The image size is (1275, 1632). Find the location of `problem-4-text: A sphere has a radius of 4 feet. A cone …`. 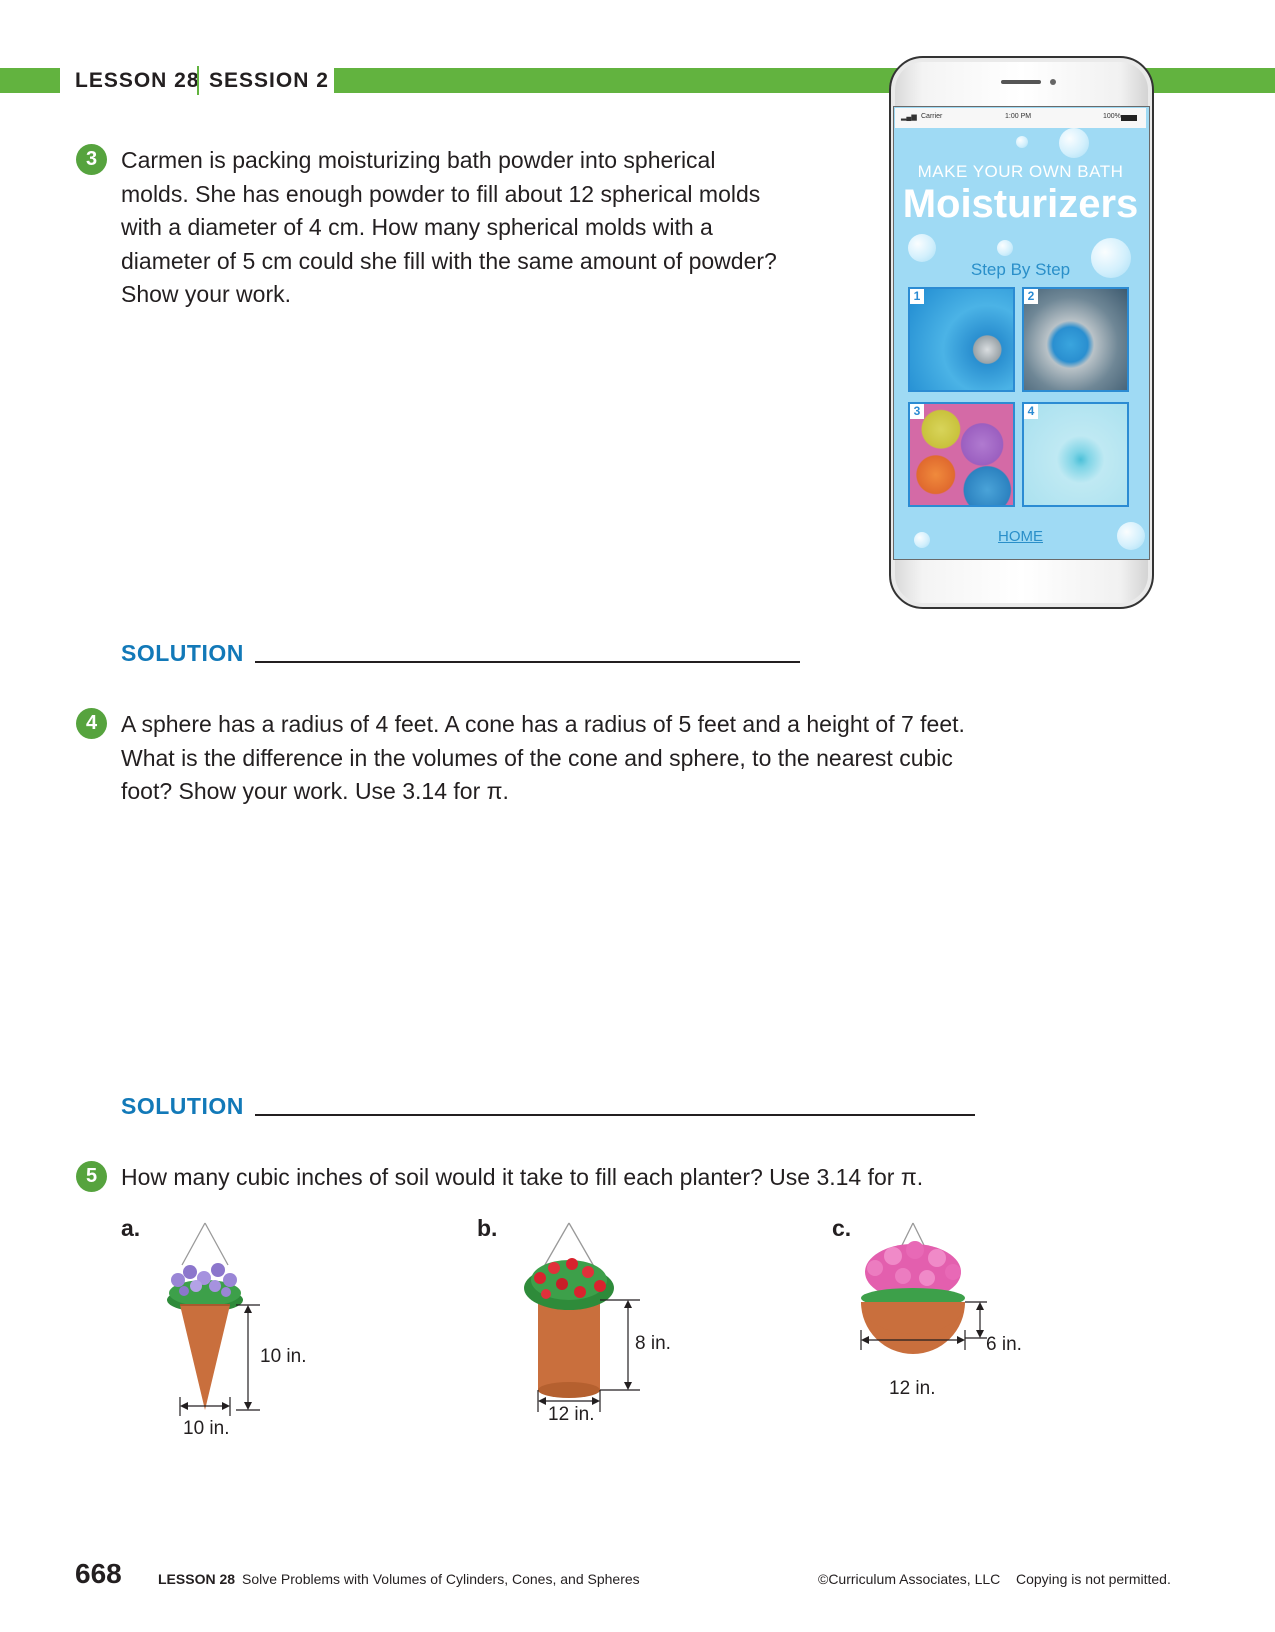

problem-4-text: A sphere has a radius of 4 feet. A cone … is located at coordinates (571, 758).